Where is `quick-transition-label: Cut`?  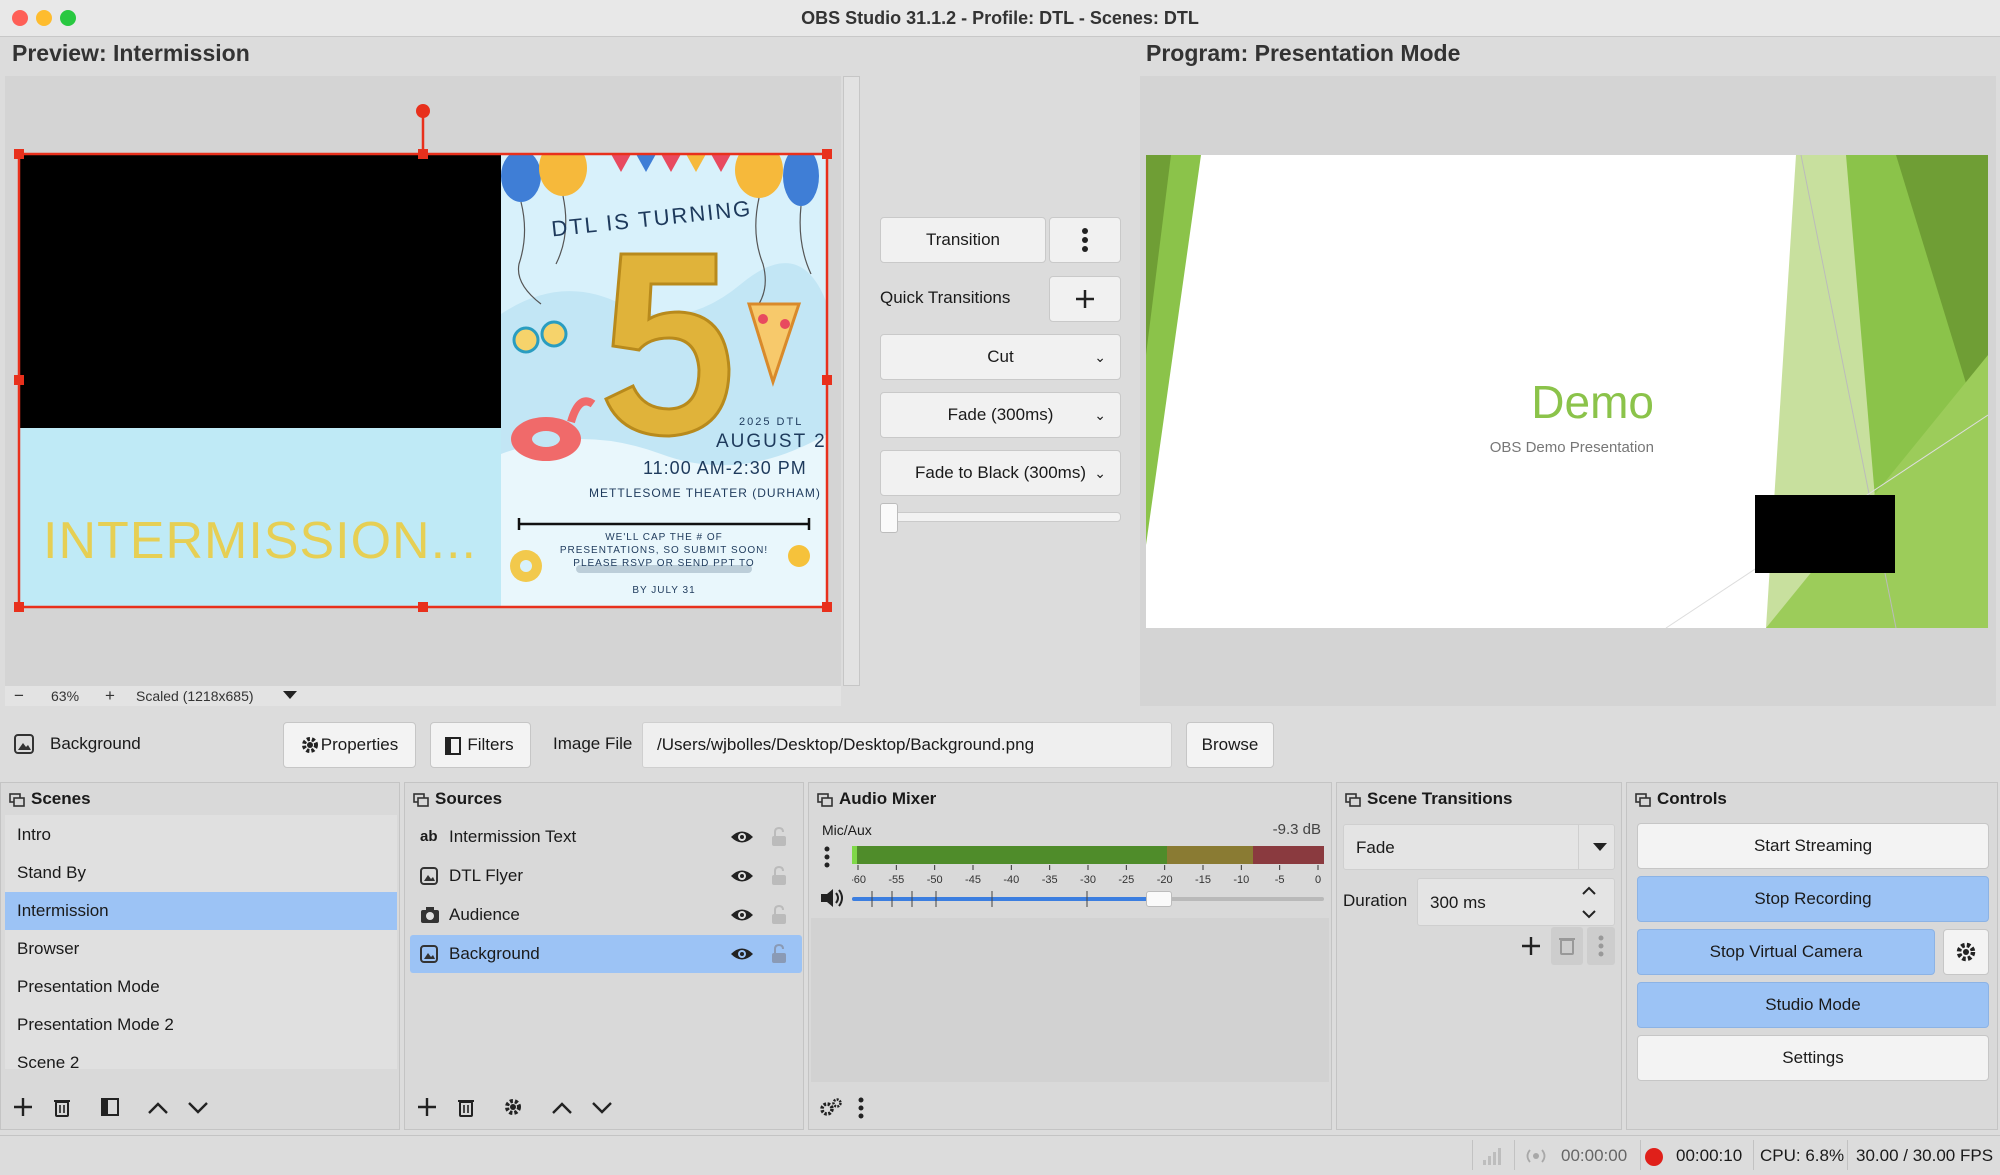 quick-transition-label: Cut is located at coordinates (1000, 356).